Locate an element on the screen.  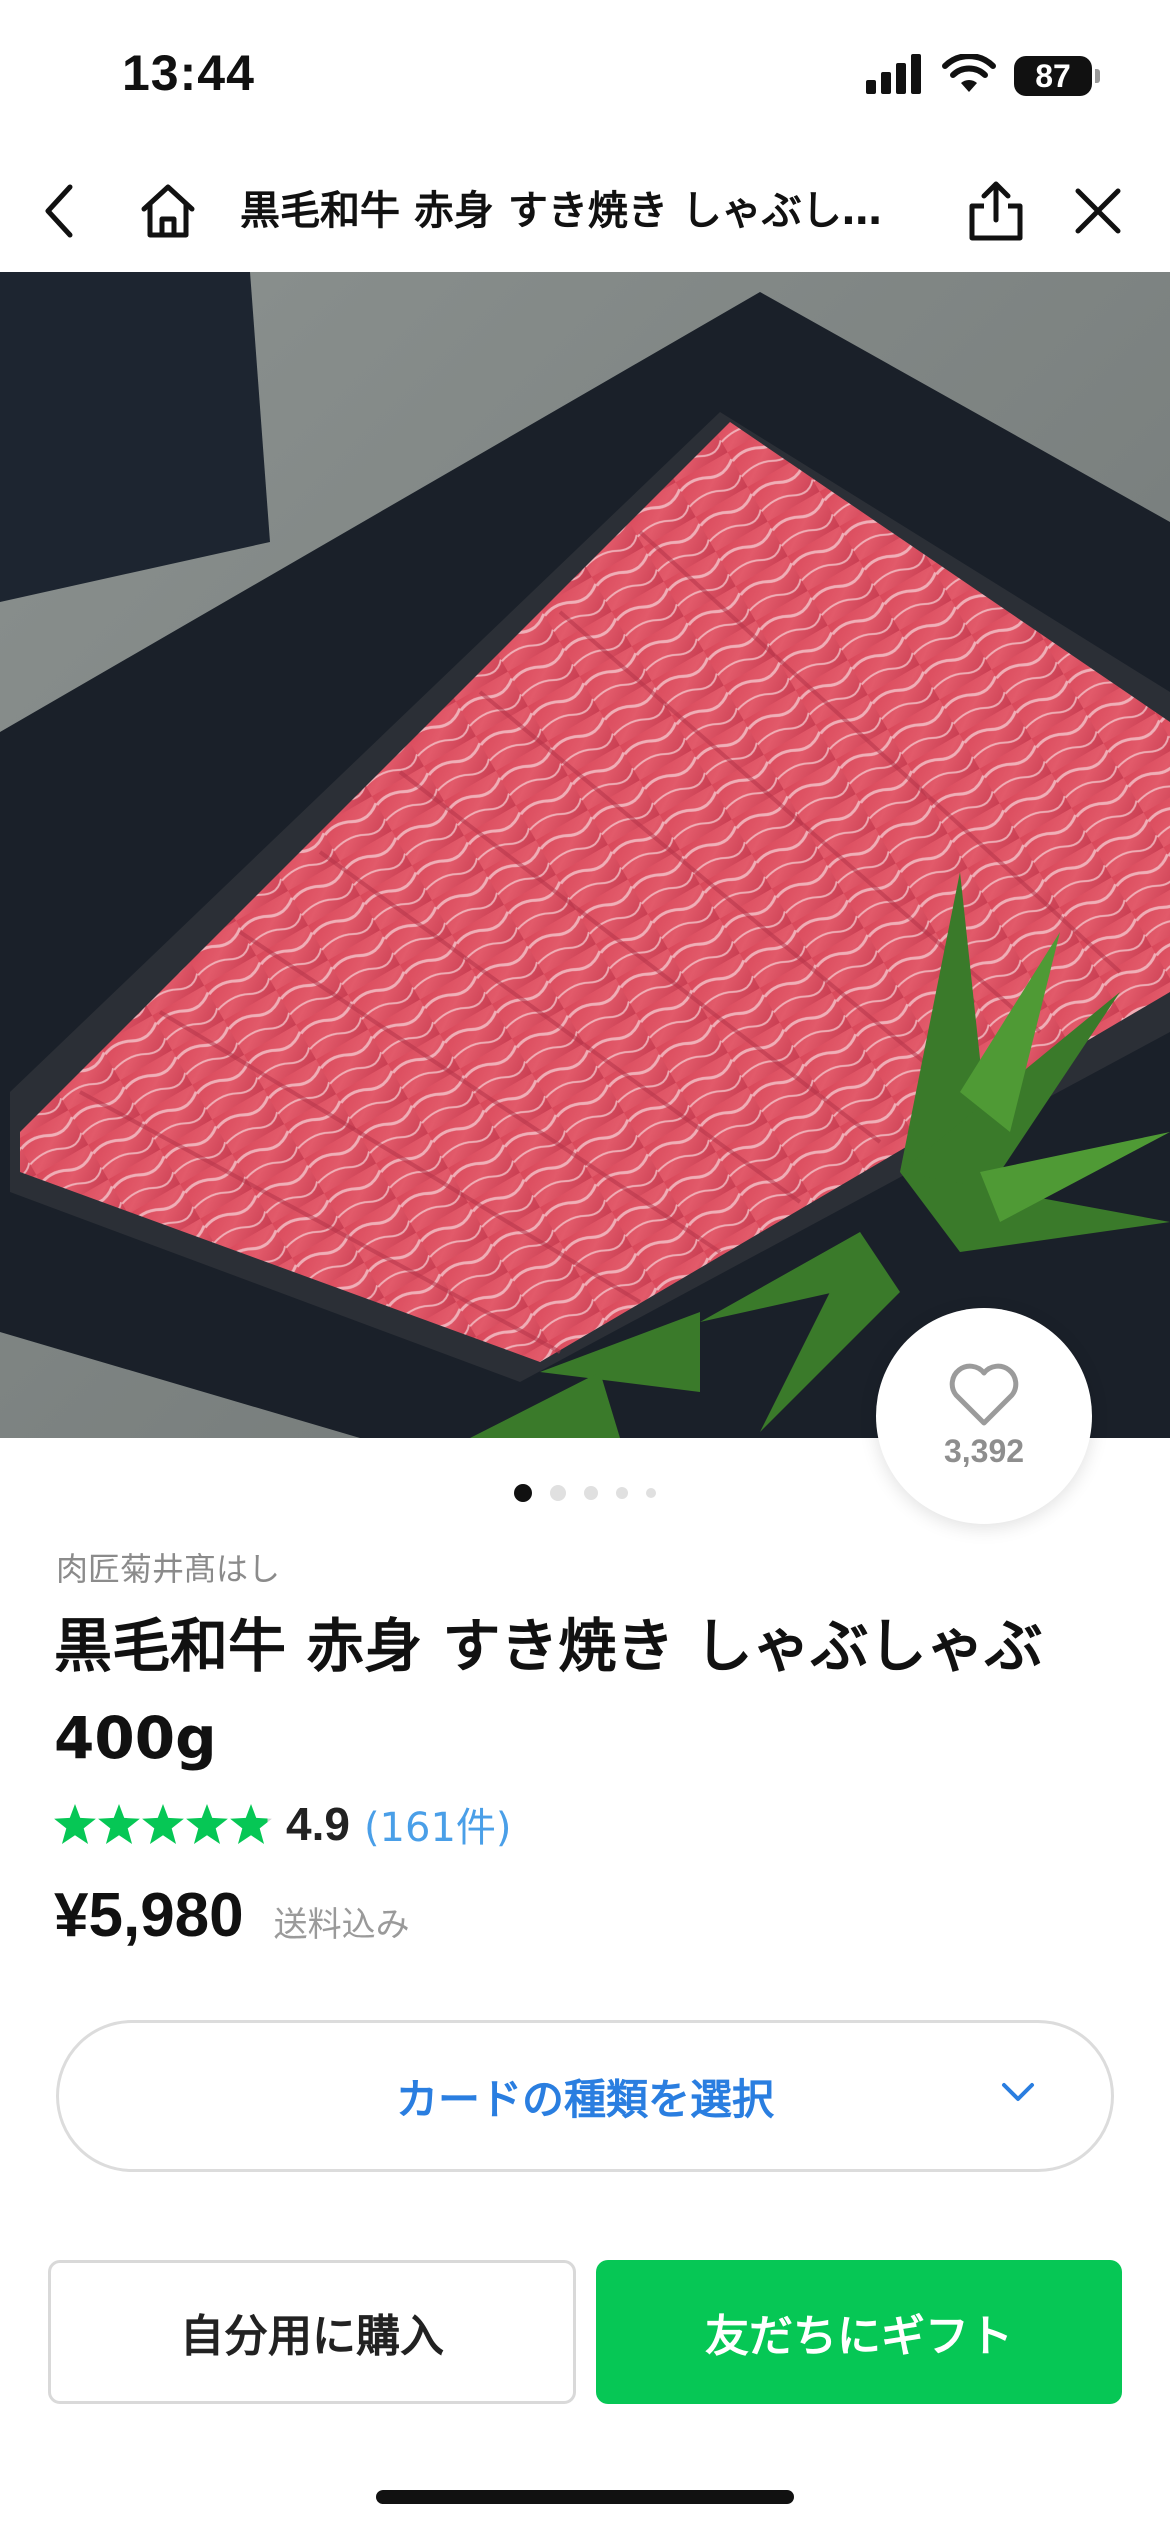
rating-stars is located at coordinates (163, 1824).